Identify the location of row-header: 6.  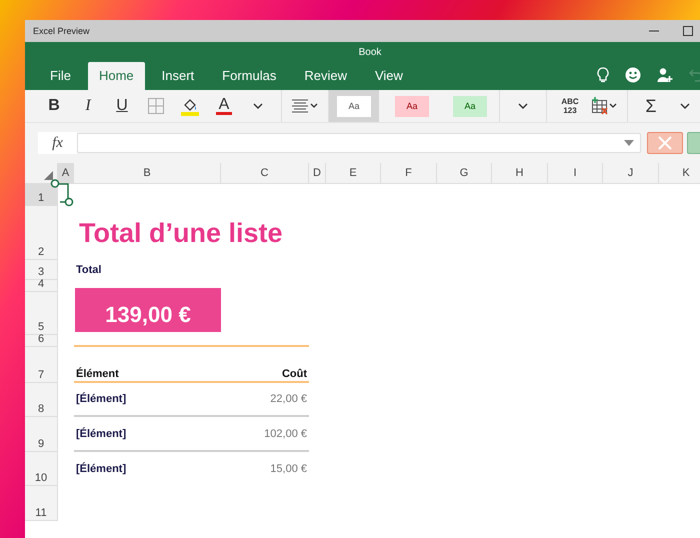
(41, 341).